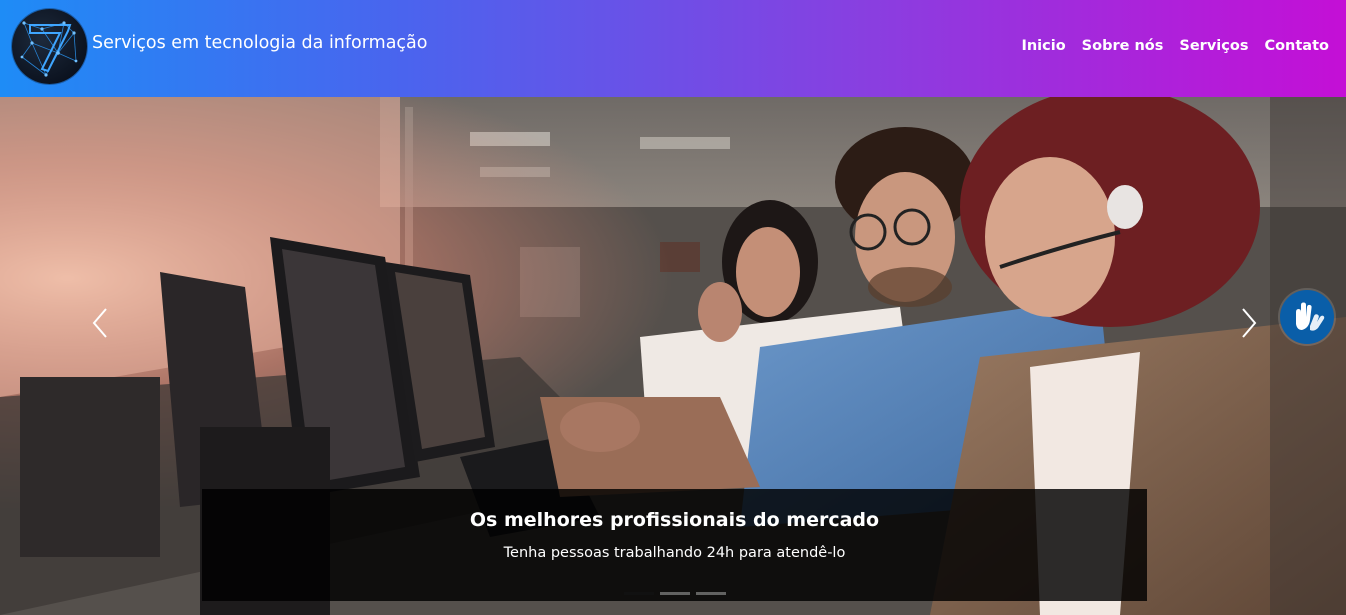  I want to click on carousel-indicators, so click(675, 593).